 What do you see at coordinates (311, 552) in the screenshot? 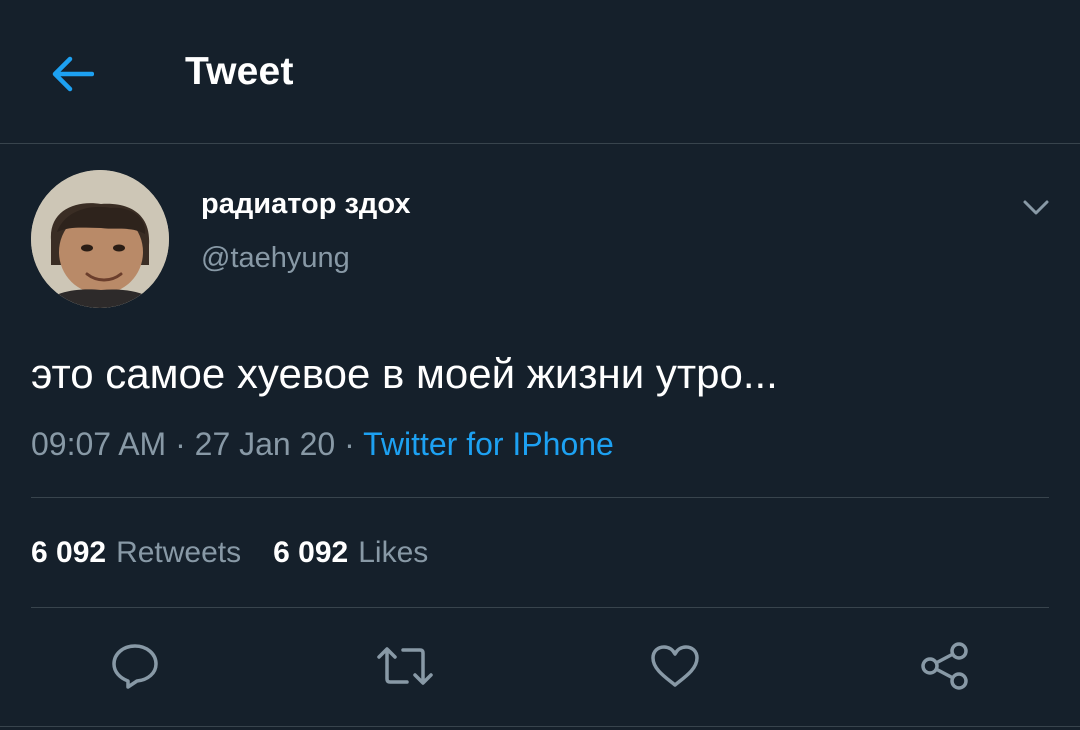
I see `likes-count: 6 092` at bounding box center [311, 552].